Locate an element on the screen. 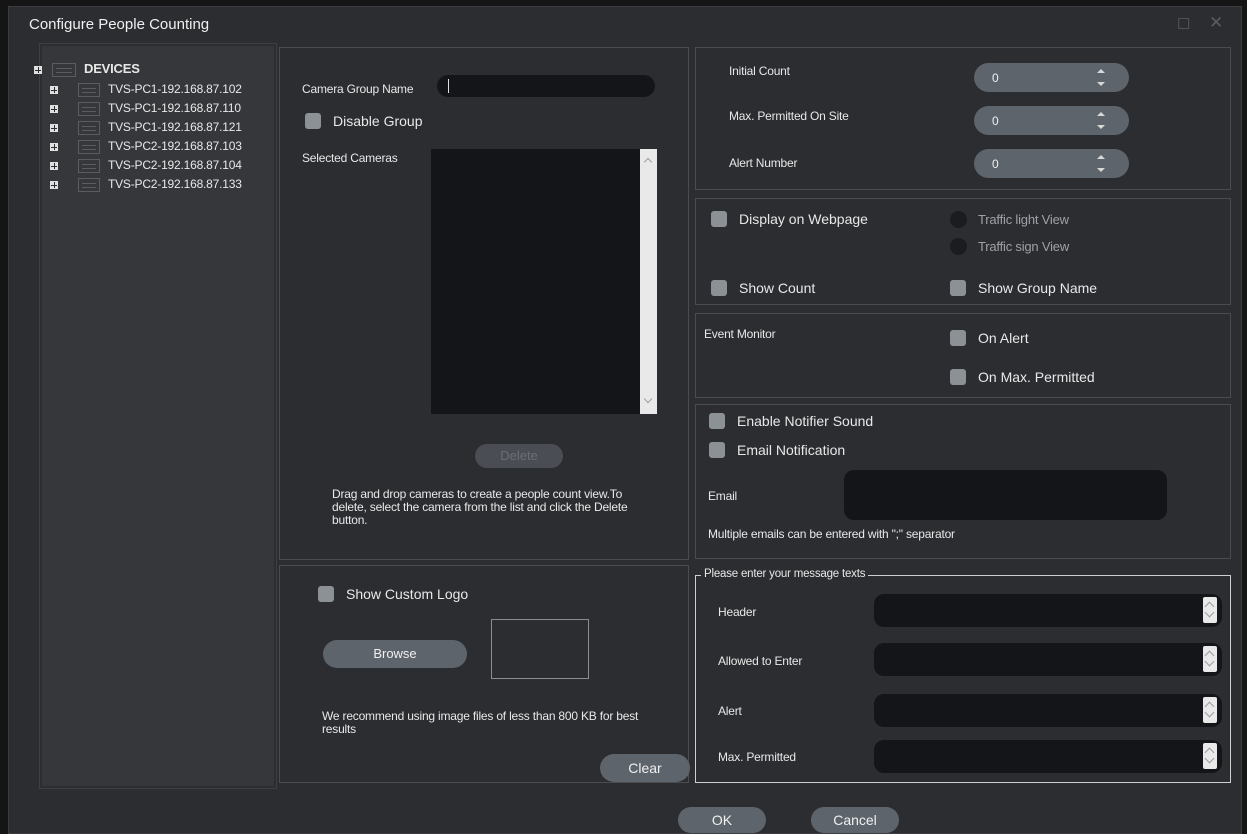 This screenshot has height=834, width=1247. max-permitted-message-input is located at coordinates (1048, 756).